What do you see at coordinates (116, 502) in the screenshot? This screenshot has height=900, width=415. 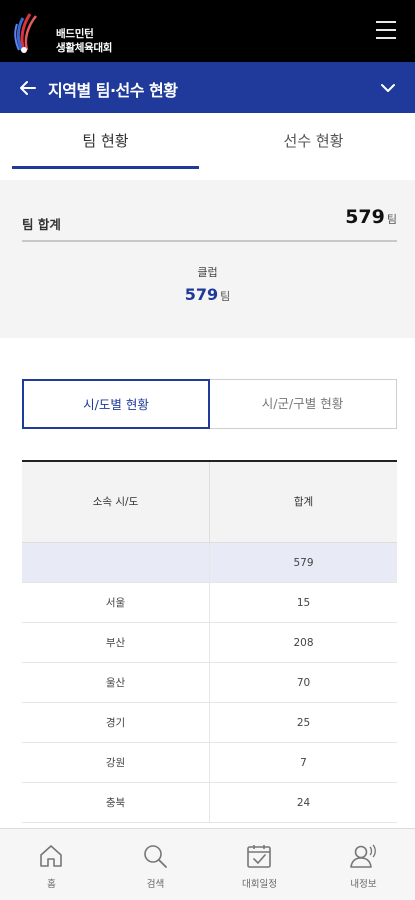 I see `column-header-region: 소속 시/도` at bounding box center [116, 502].